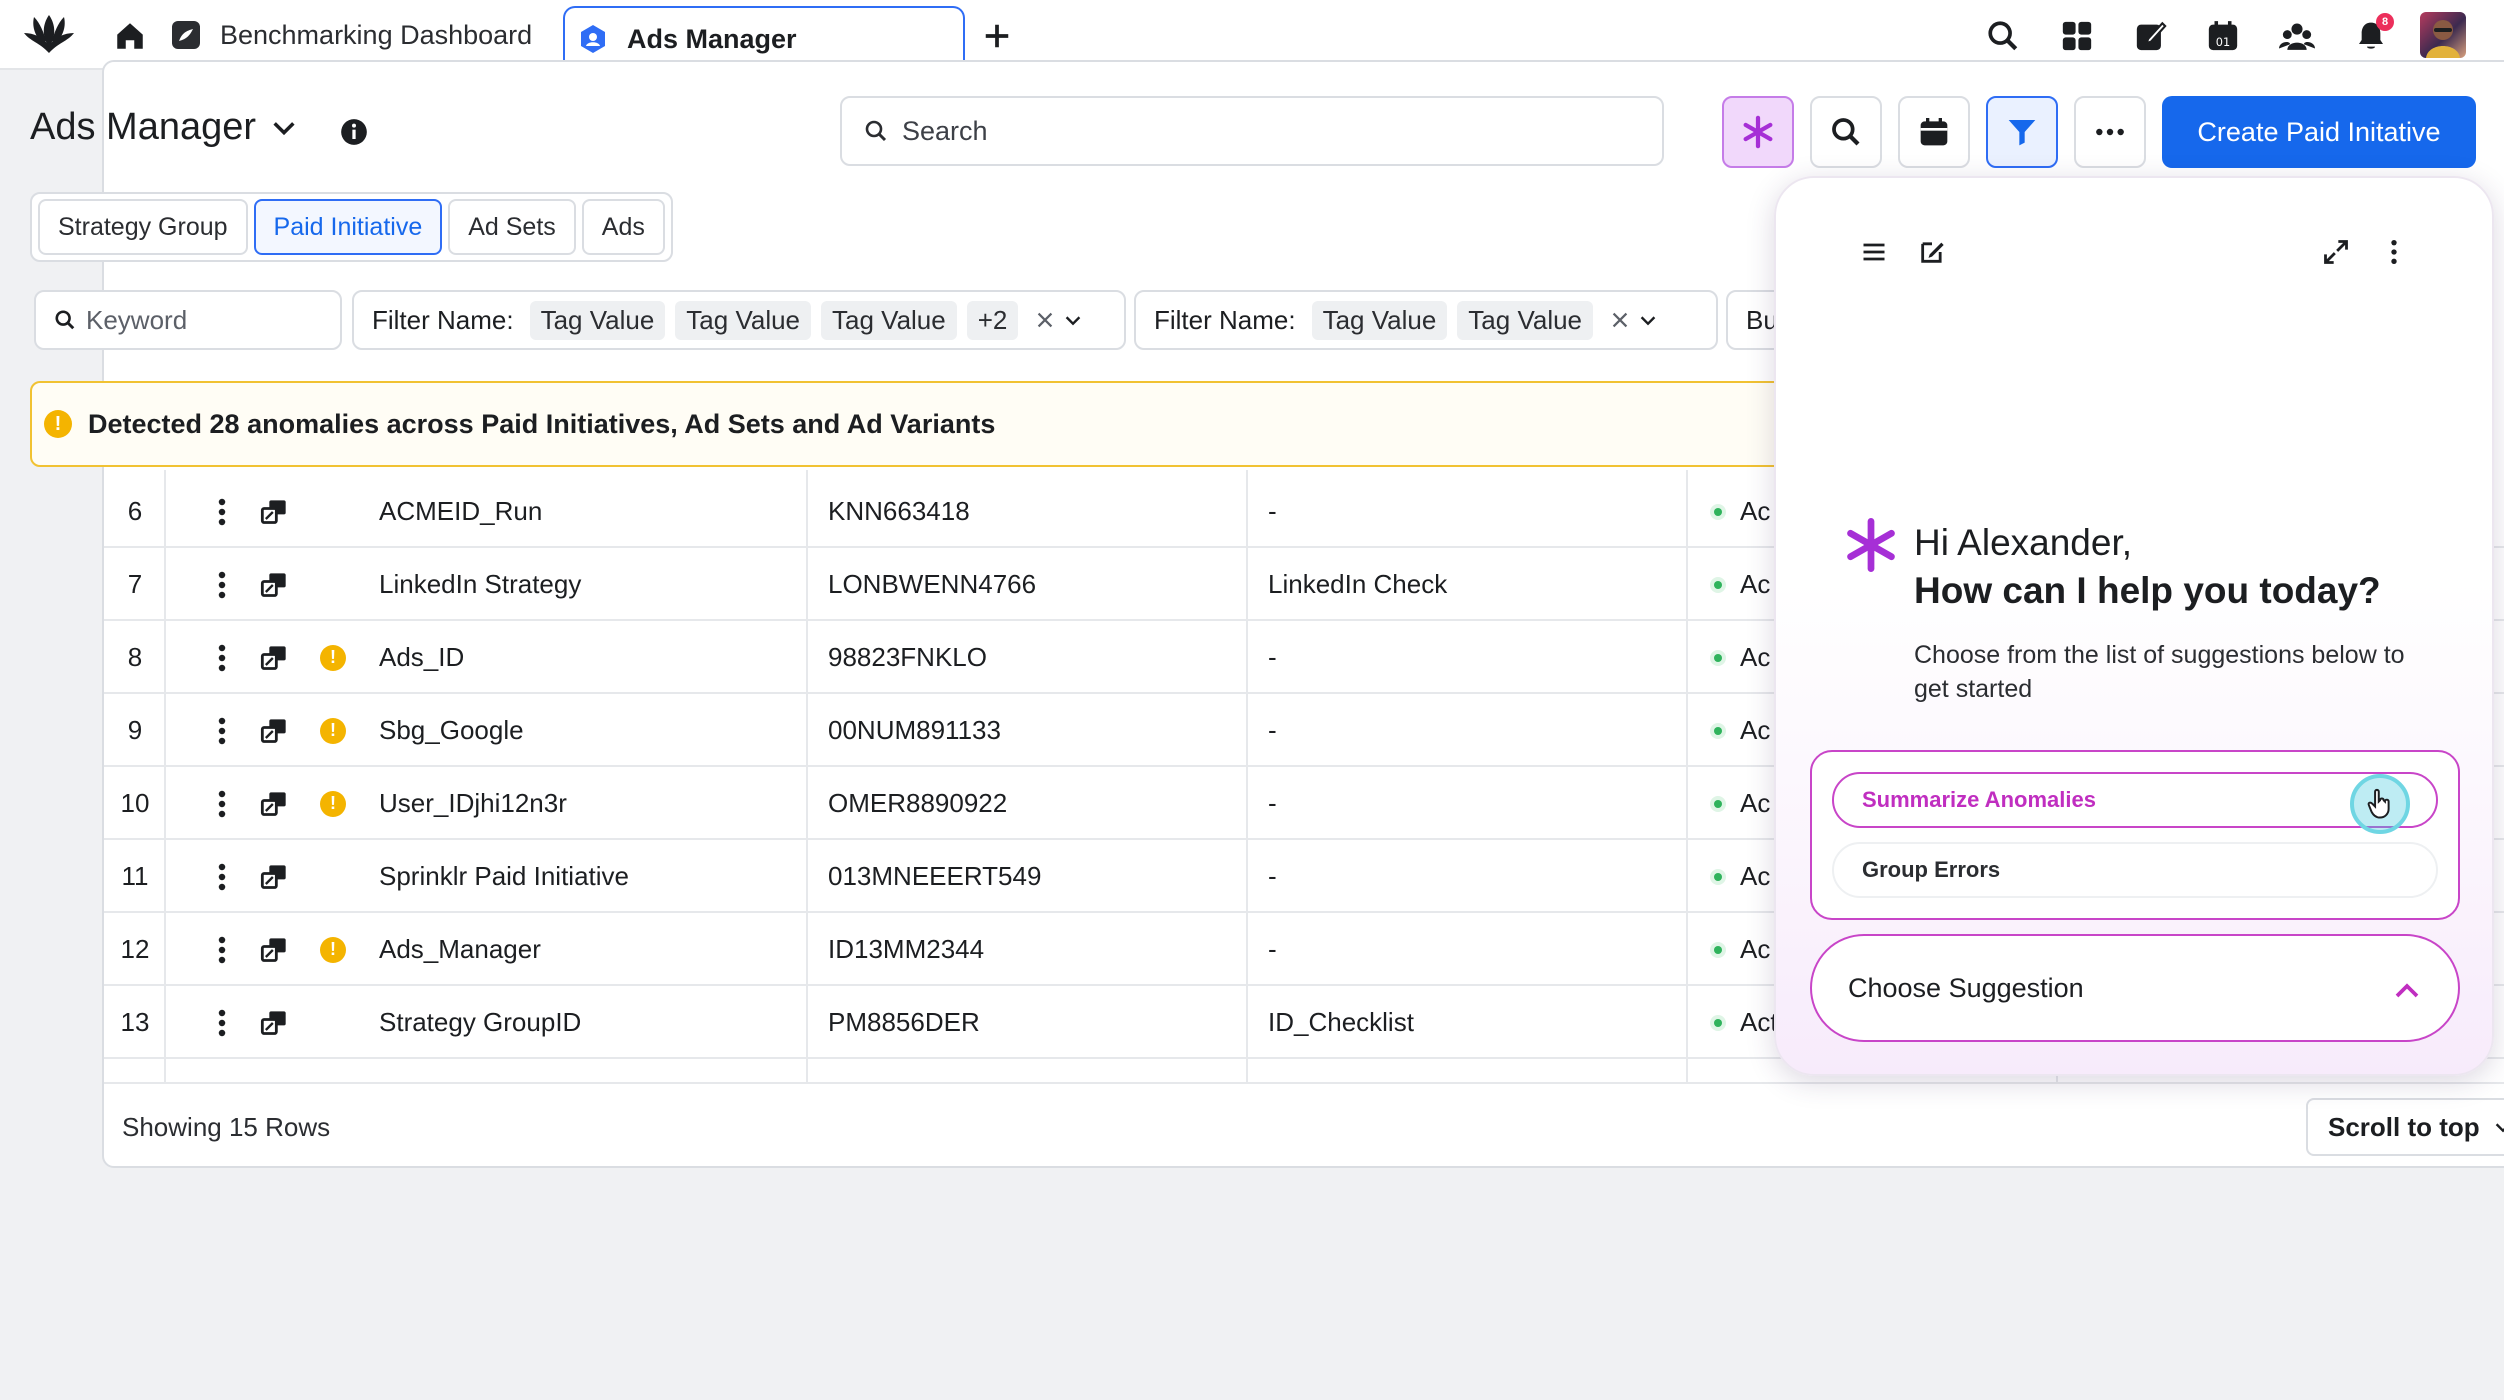 This screenshot has width=2504, height=1400. I want to click on chevron-up-icon, so click(2407, 990).